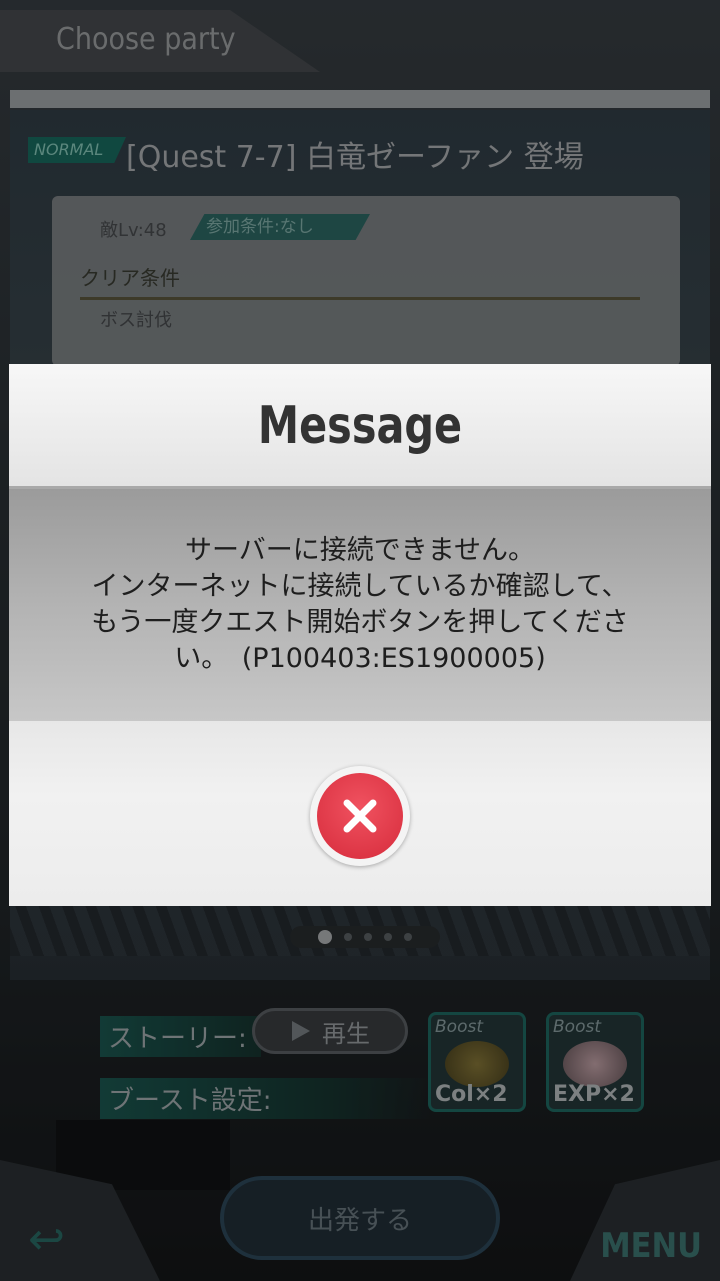 This screenshot has height=1281, width=720. I want to click on message-line: サーバーに接続できません。, so click(360, 550).